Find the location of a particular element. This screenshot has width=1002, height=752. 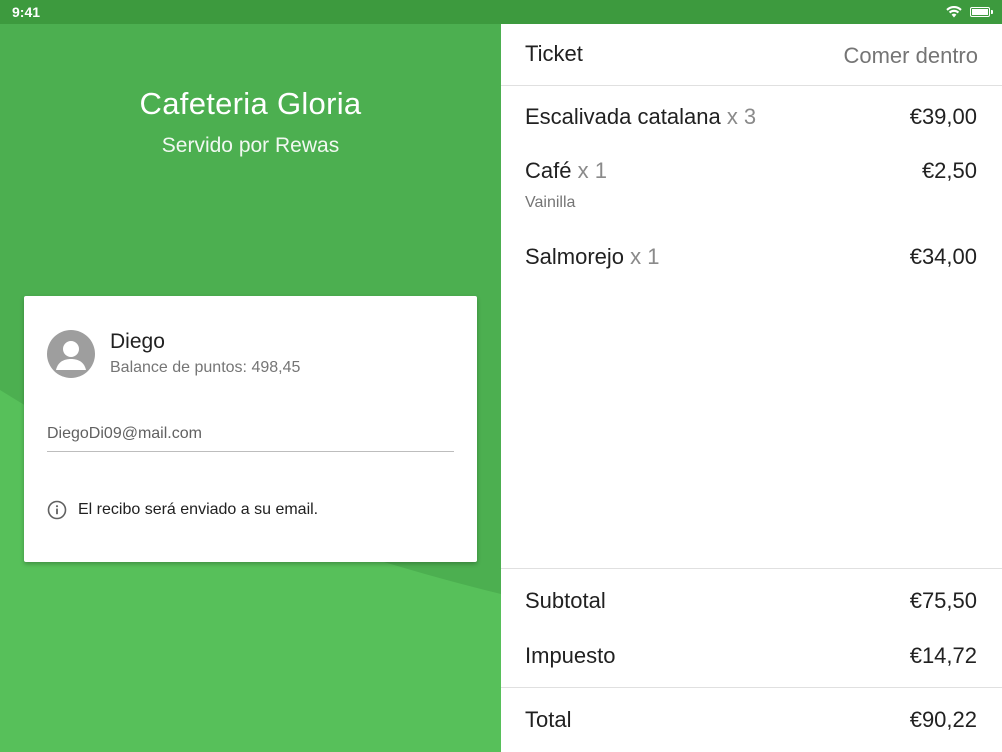

total-value: €90,22 is located at coordinates (943, 719).